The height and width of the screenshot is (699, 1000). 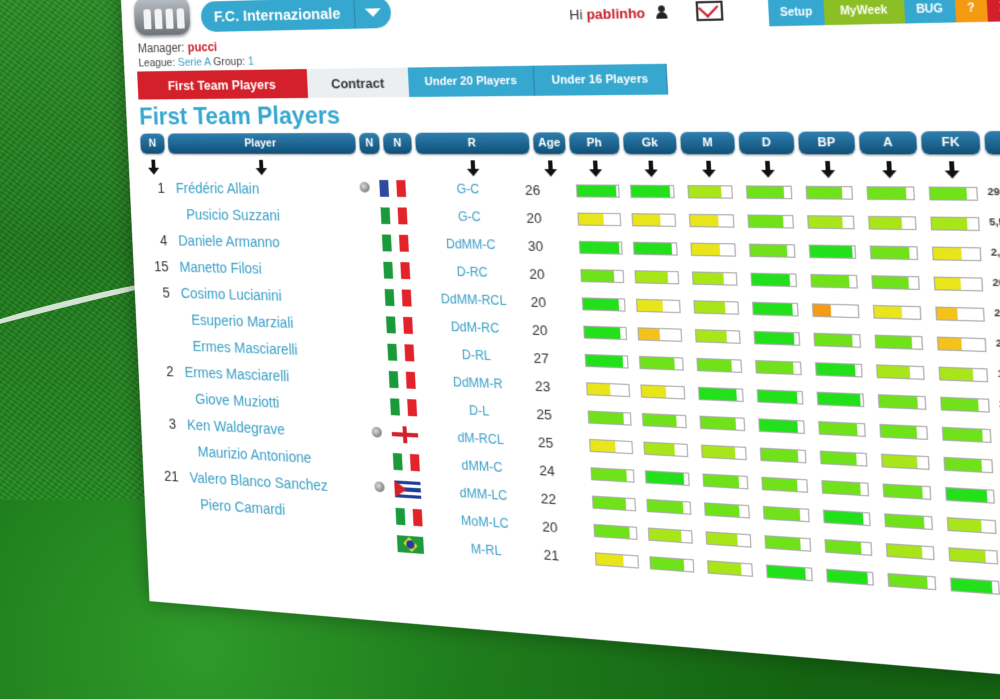 I want to click on player-age: 30, so click(x=535, y=246).